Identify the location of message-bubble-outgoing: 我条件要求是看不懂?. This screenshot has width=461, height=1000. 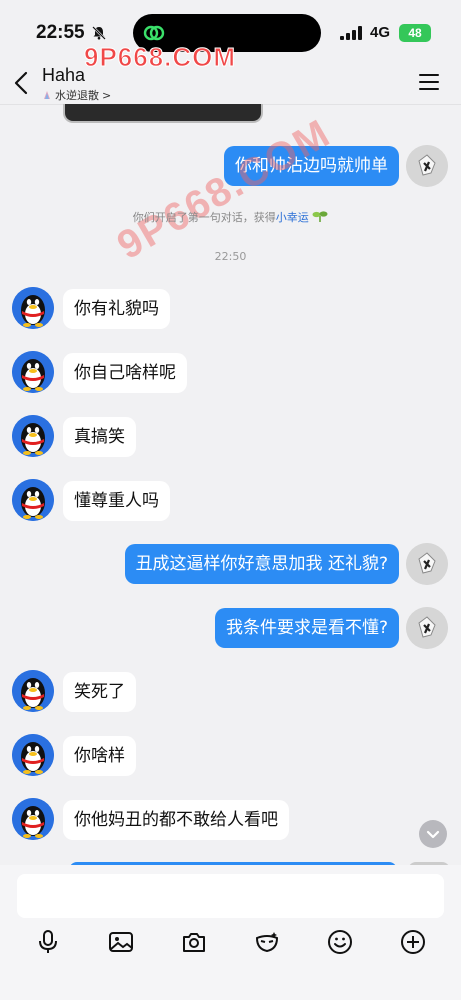
(306, 628).